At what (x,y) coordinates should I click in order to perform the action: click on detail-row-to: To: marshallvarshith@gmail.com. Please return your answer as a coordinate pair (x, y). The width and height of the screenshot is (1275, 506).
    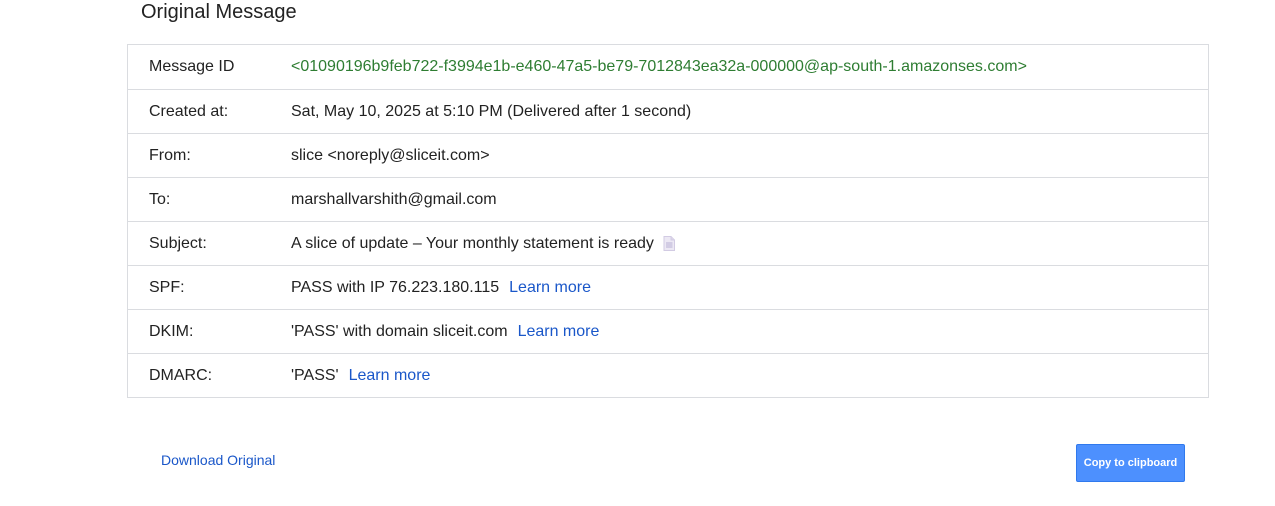
    Looking at the image, I should click on (668, 199).